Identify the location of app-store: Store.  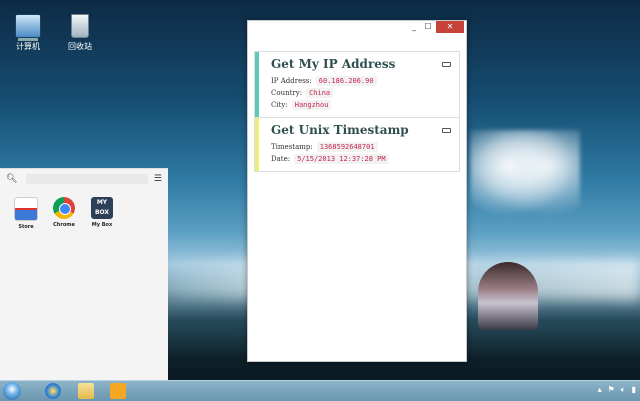
(26, 213).